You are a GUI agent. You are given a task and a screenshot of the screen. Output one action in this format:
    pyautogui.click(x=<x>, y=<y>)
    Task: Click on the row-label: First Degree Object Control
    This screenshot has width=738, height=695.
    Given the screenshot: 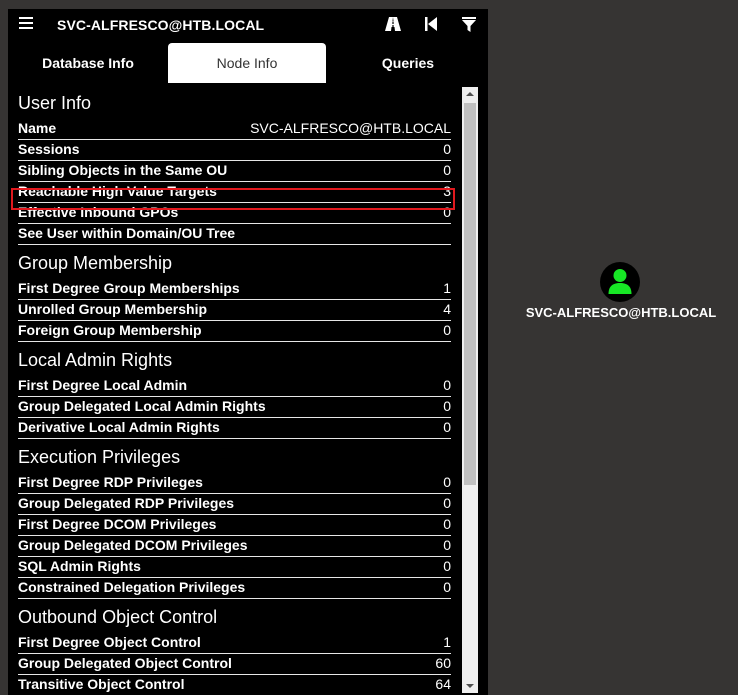 What is the action you would take?
    pyautogui.click(x=109, y=642)
    